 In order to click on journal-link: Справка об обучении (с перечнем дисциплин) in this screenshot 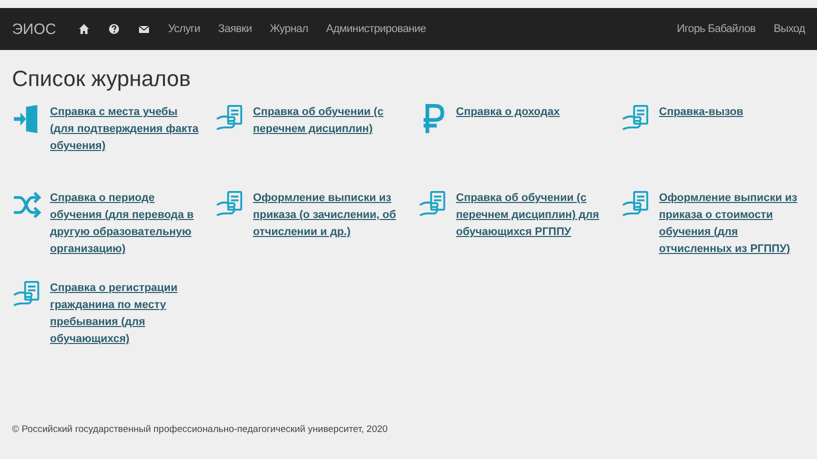, I will do `click(329, 121)`.